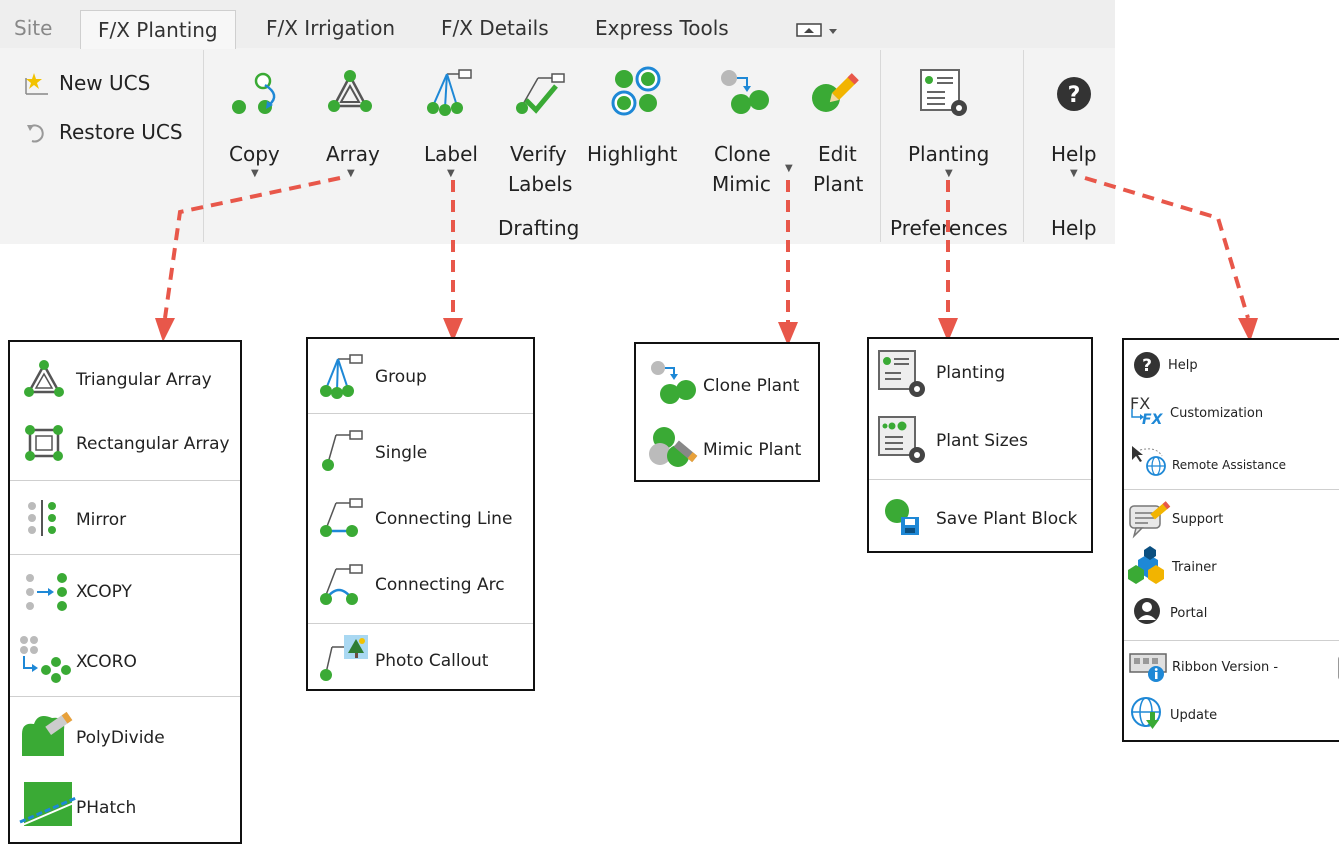 The width and height of the screenshot is (1339, 844). What do you see at coordinates (101, 520) in the screenshot?
I see `menu-item-label: Mirror` at bounding box center [101, 520].